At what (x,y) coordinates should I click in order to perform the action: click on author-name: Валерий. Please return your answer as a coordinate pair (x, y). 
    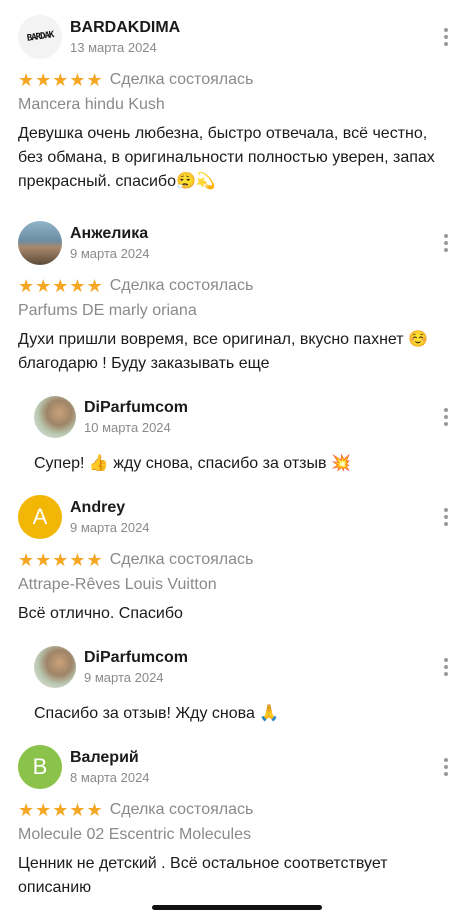
    Looking at the image, I should click on (252, 758).